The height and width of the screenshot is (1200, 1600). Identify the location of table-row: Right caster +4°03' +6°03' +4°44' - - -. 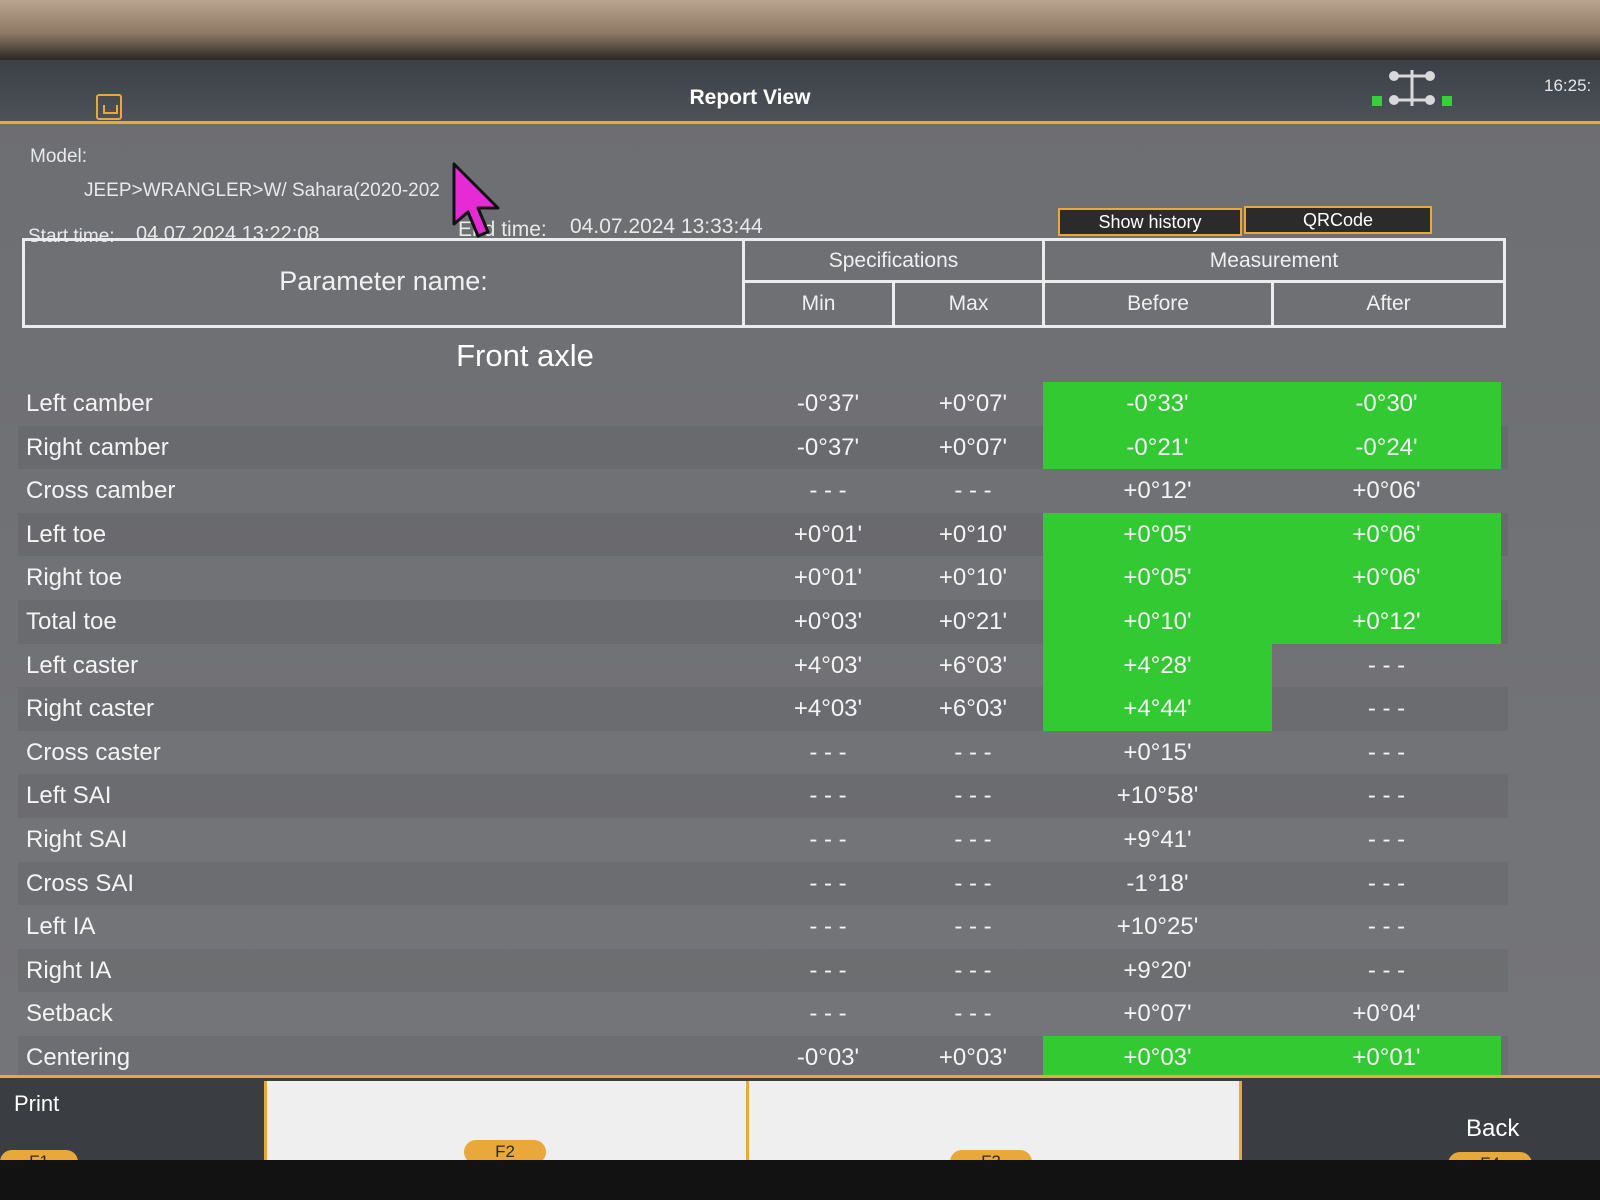
(763, 709).